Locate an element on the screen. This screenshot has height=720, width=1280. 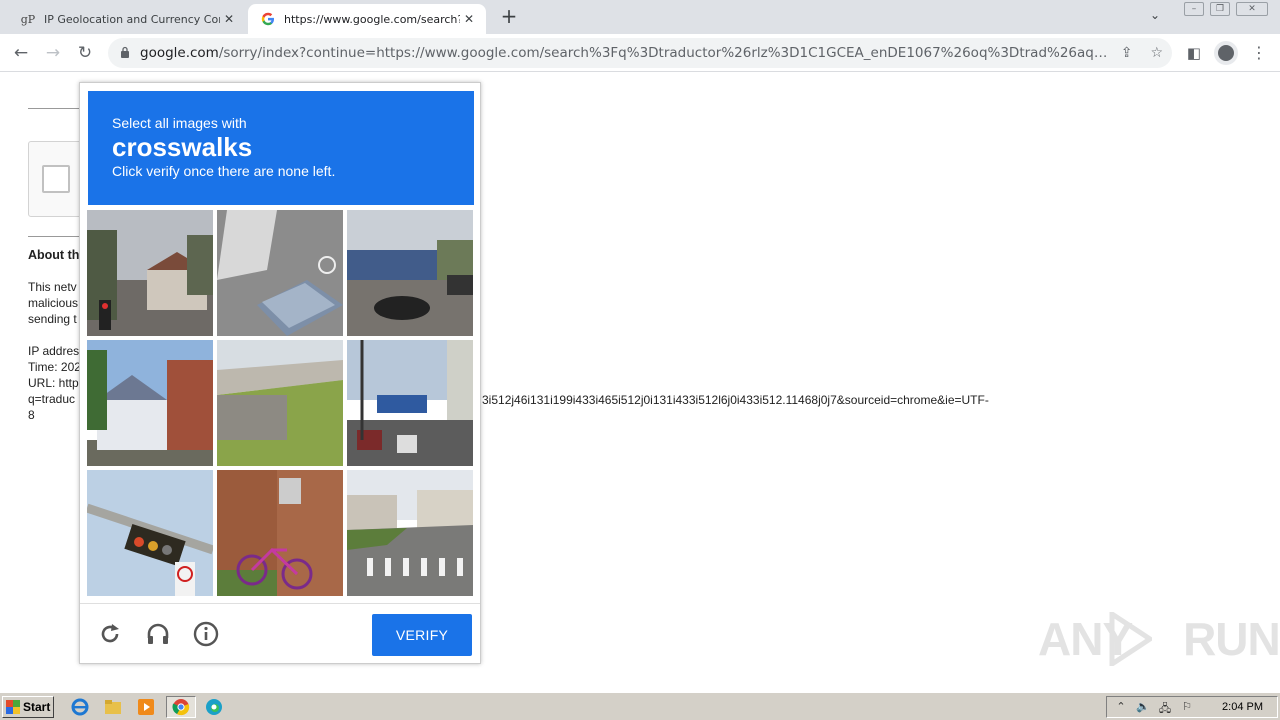
tab-ip-geolocation: gP IP Geolocation and Currency Conver ✕ is located at coordinates (127, 19).